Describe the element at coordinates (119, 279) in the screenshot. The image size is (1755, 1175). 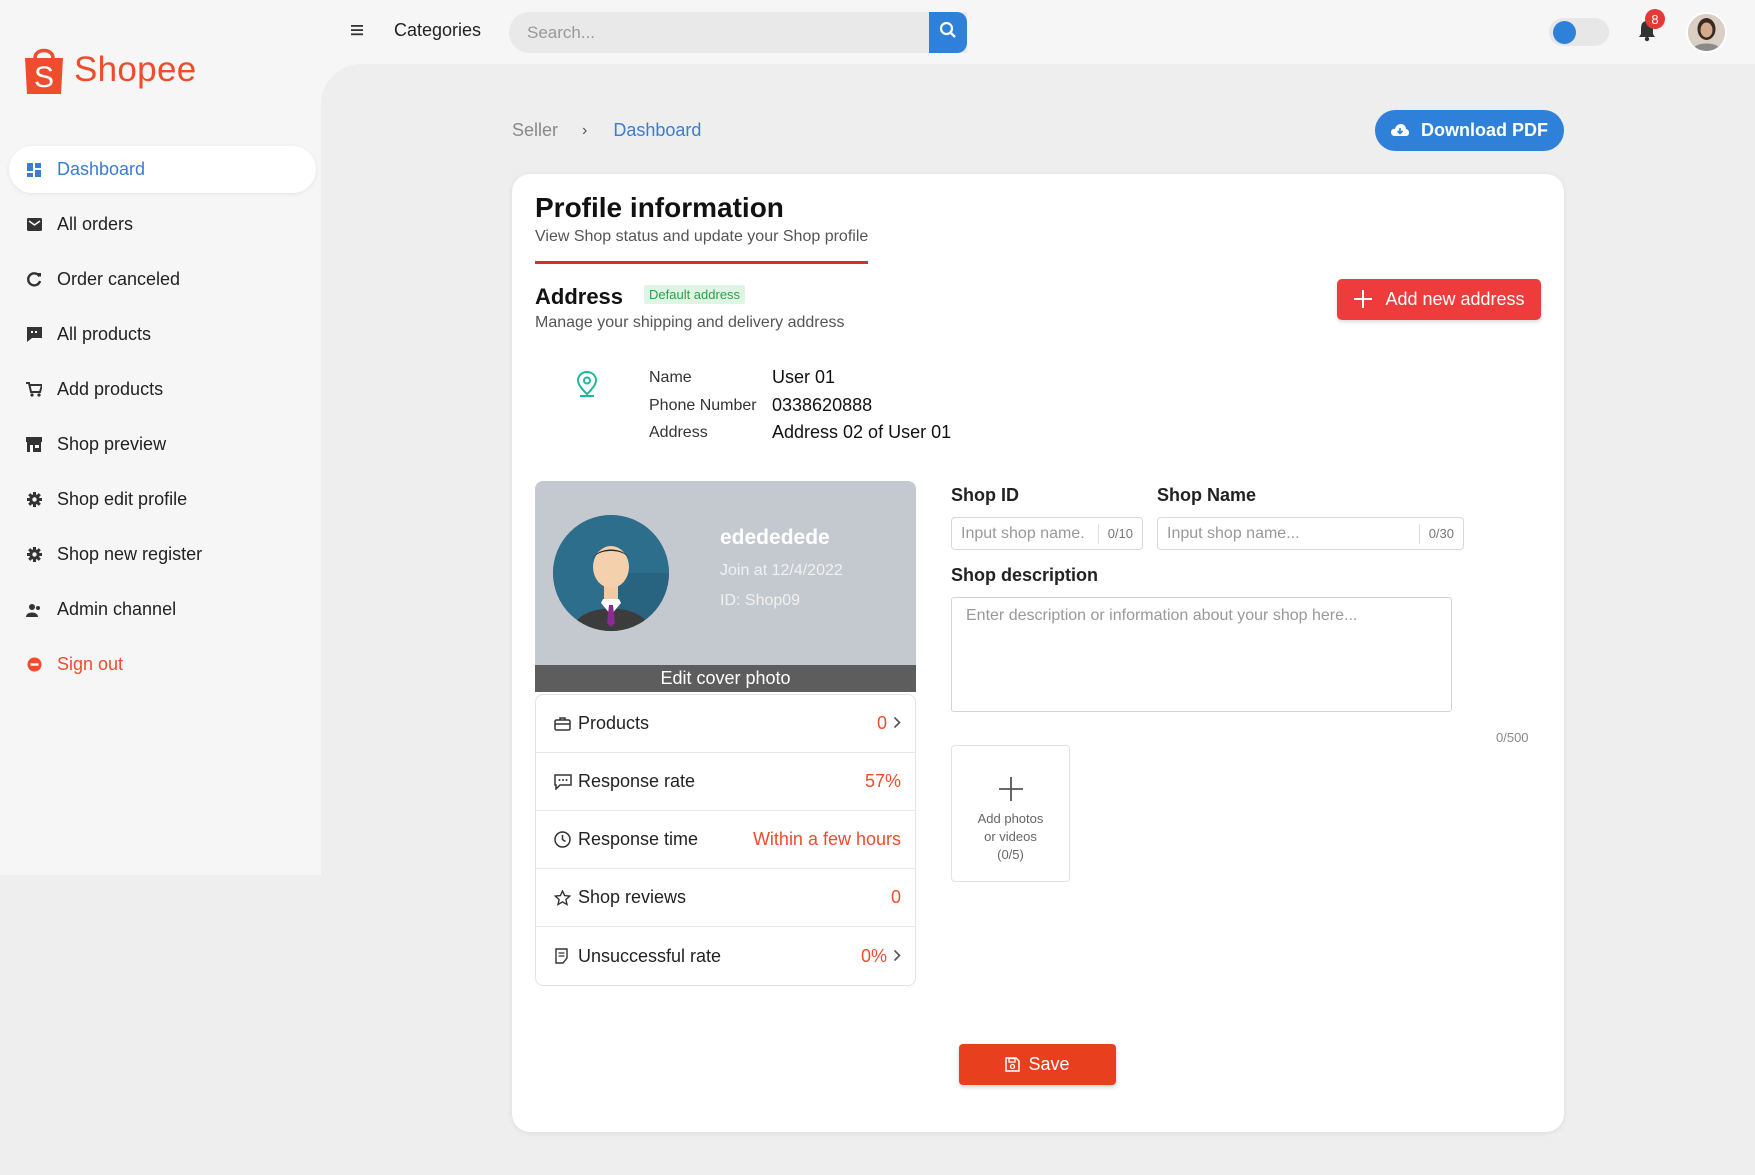
I see `sidebar-item-label: Order canceled` at that location.